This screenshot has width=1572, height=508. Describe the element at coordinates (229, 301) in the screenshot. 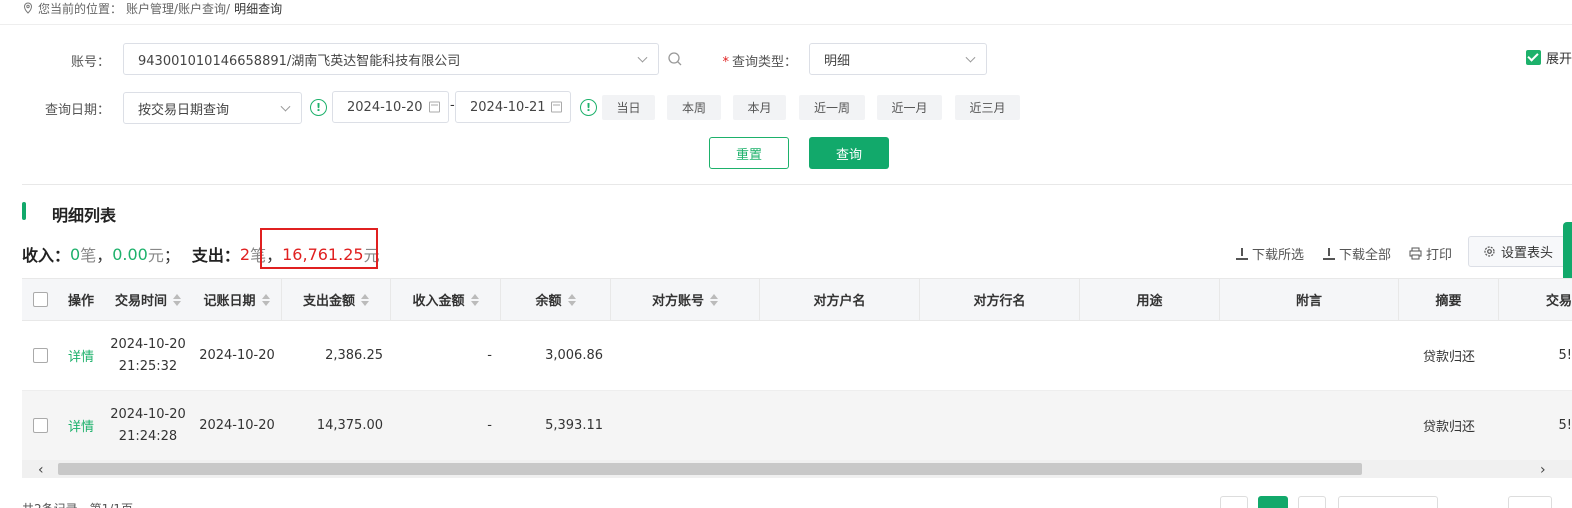

I see `th-book-date-label: 记账日期` at that location.